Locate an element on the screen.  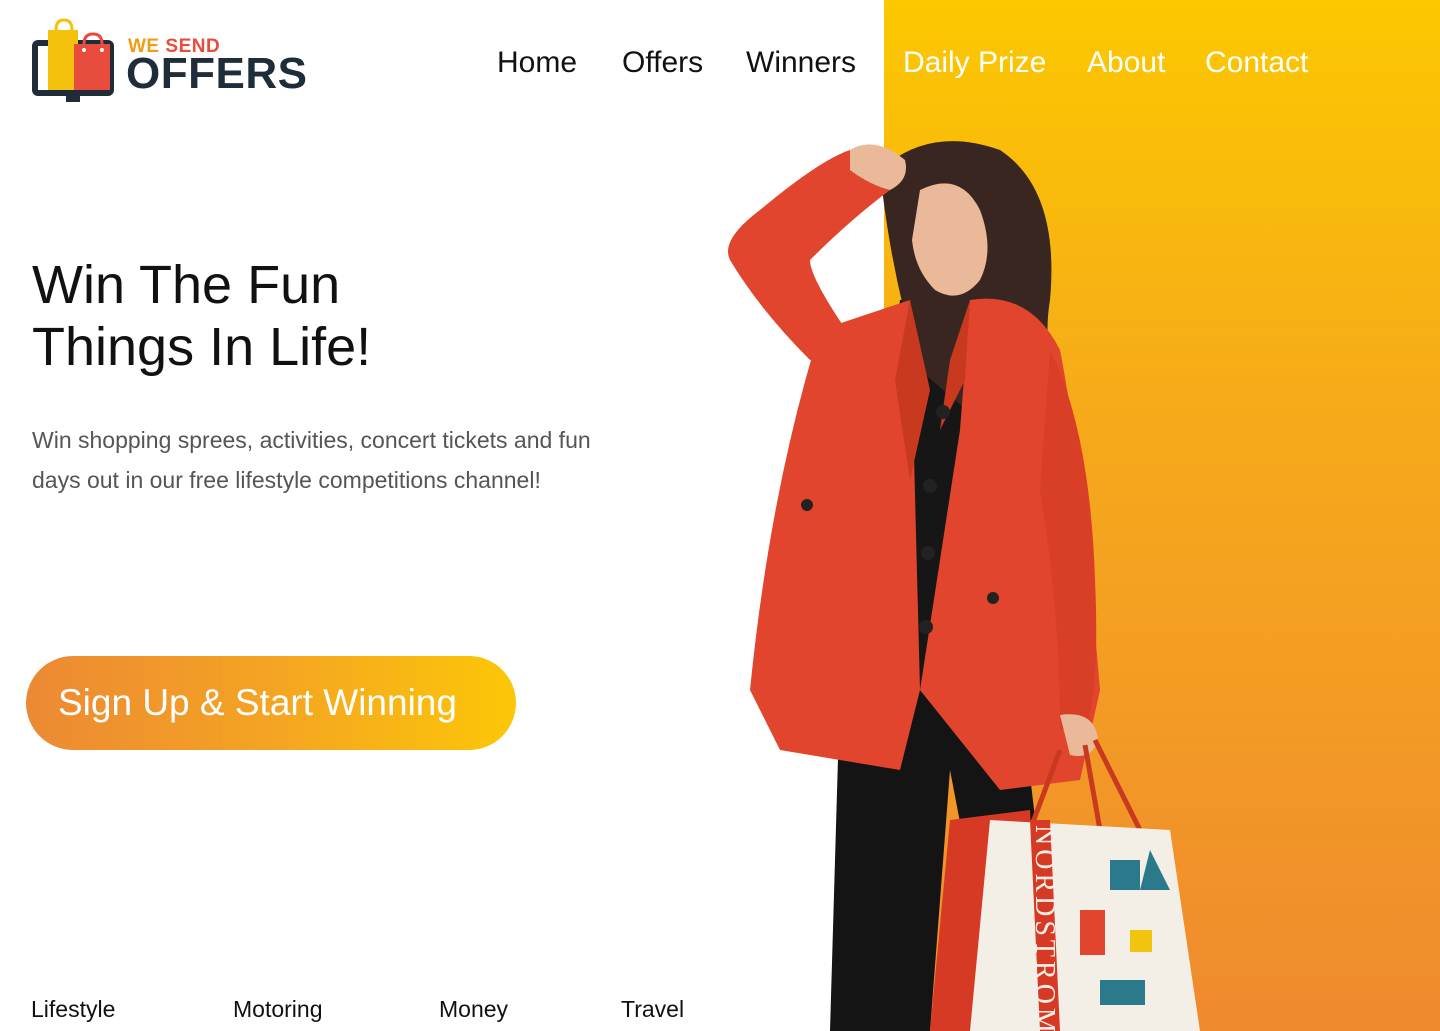
nav-home: Home is located at coordinates (537, 63).